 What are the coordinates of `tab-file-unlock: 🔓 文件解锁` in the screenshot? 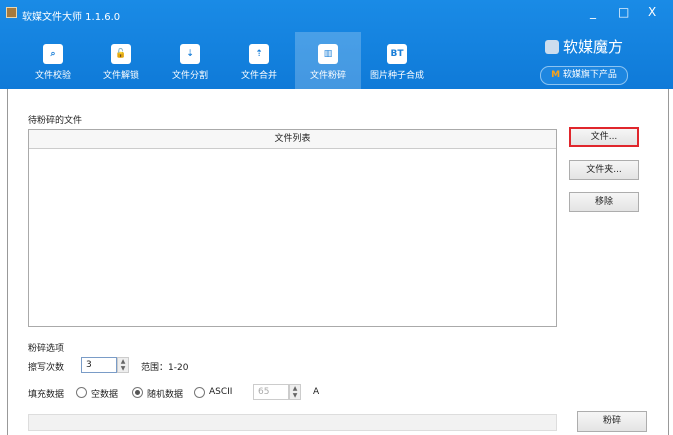 It's located at (121, 60).